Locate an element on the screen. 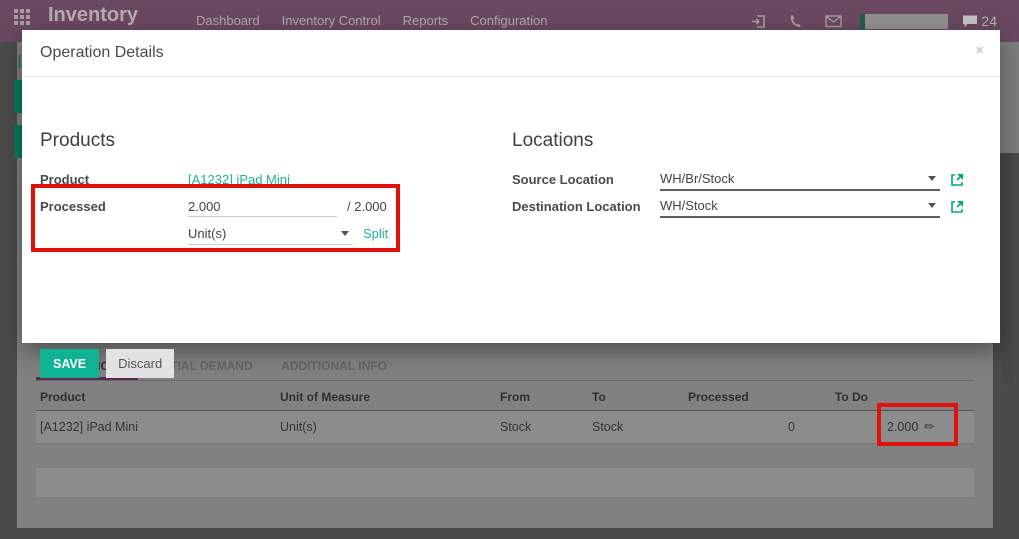 The height and width of the screenshot is (539, 1019). destination-location-label: Destination Location is located at coordinates (576, 206).